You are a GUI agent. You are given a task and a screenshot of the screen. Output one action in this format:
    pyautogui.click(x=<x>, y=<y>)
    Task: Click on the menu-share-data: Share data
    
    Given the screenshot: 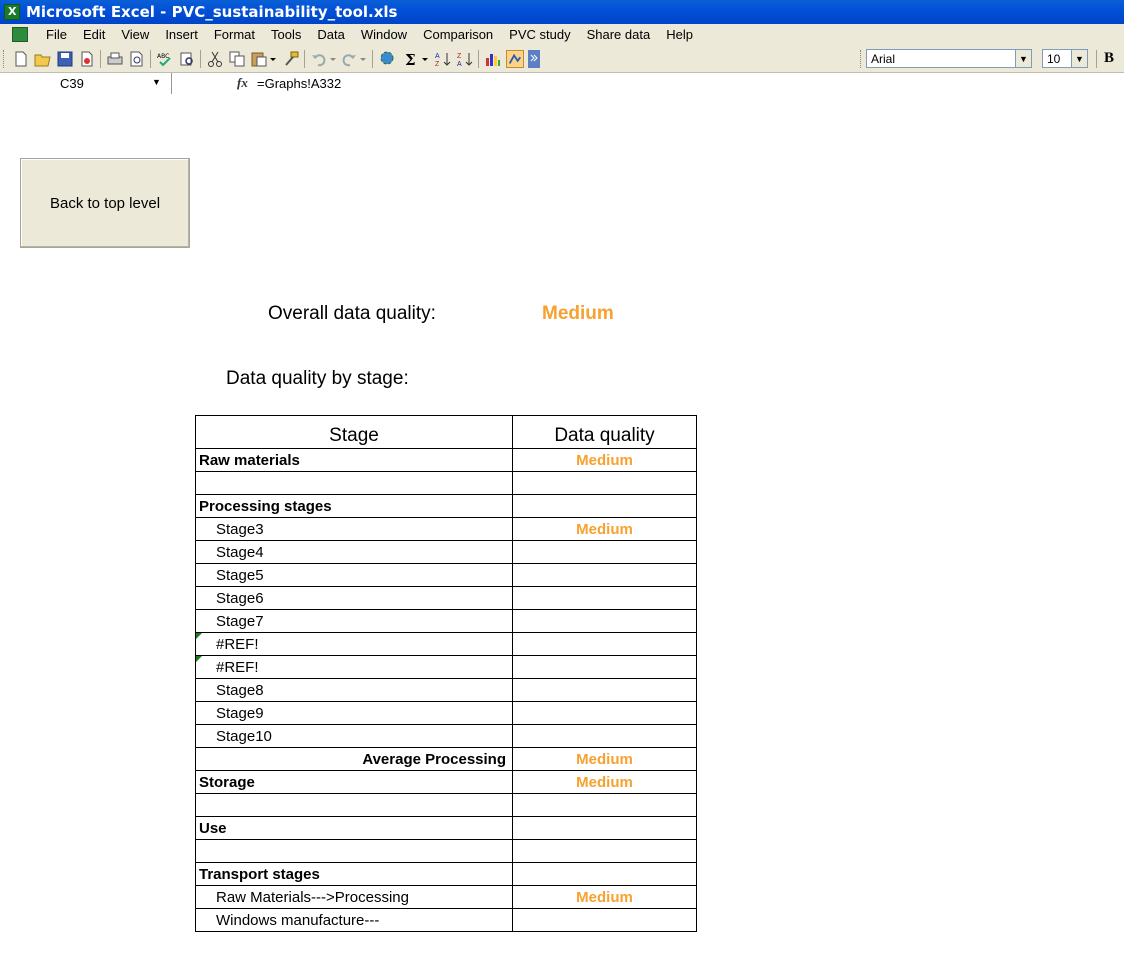 What is the action you would take?
    pyautogui.click(x=619, y=35)
    